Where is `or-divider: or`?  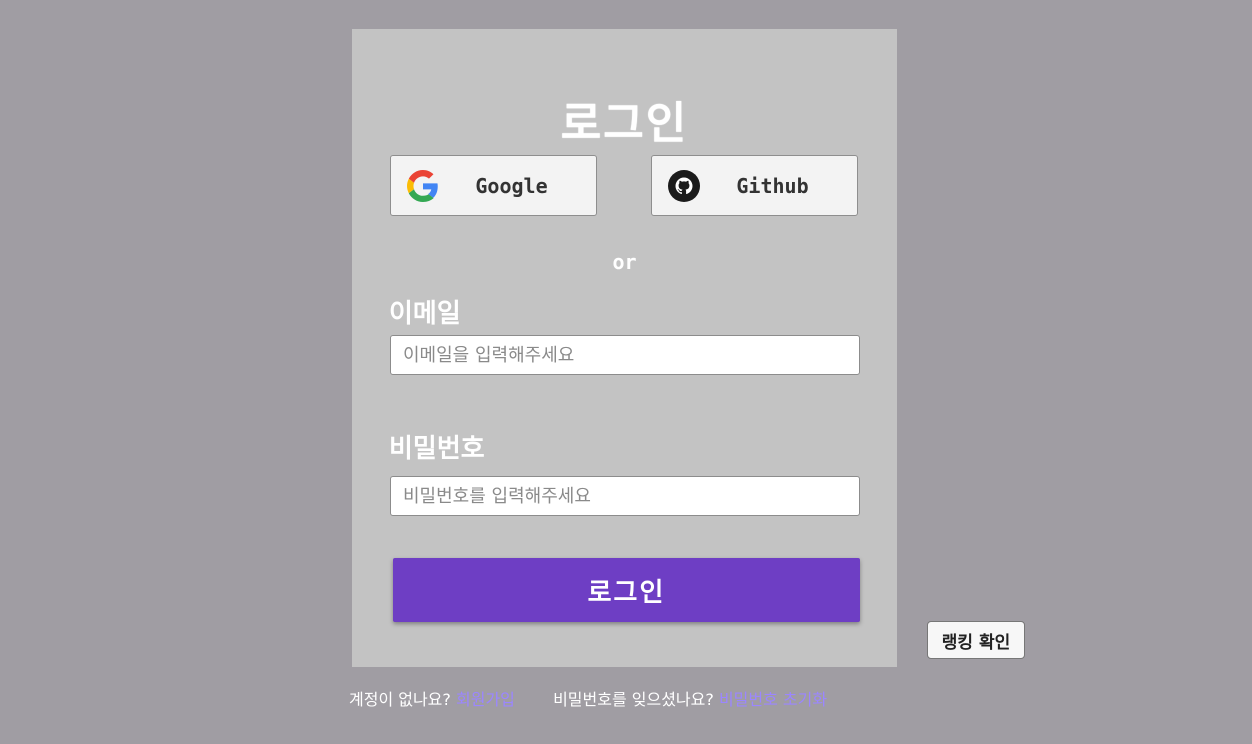
or-divider: or is located at coordinates (624, 262).